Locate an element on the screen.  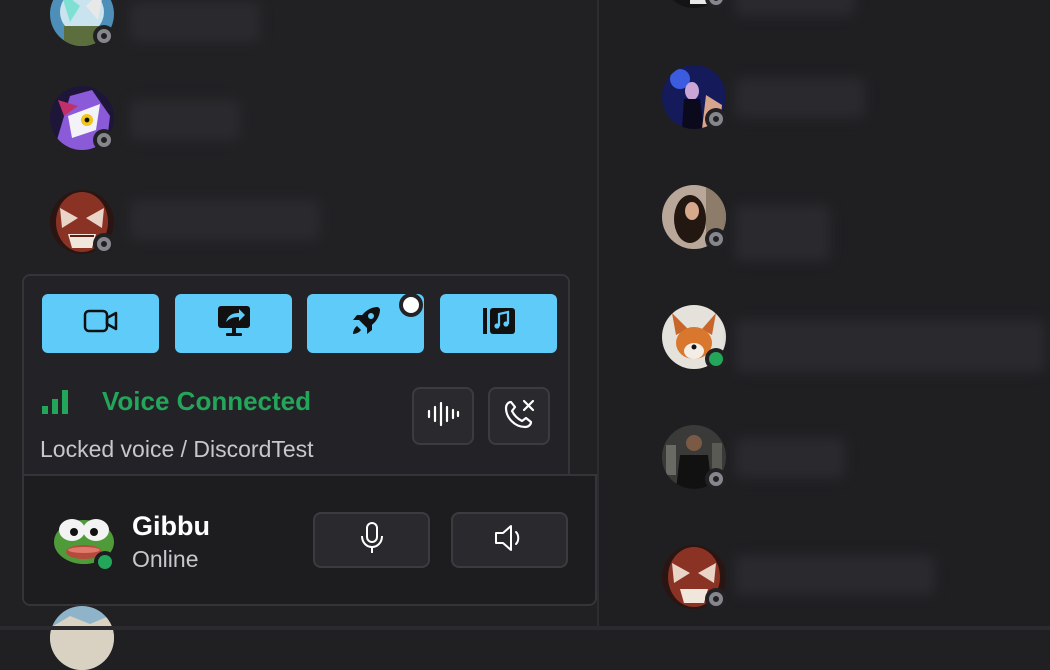
screen-share-icon is located at coordinates (234, 323).